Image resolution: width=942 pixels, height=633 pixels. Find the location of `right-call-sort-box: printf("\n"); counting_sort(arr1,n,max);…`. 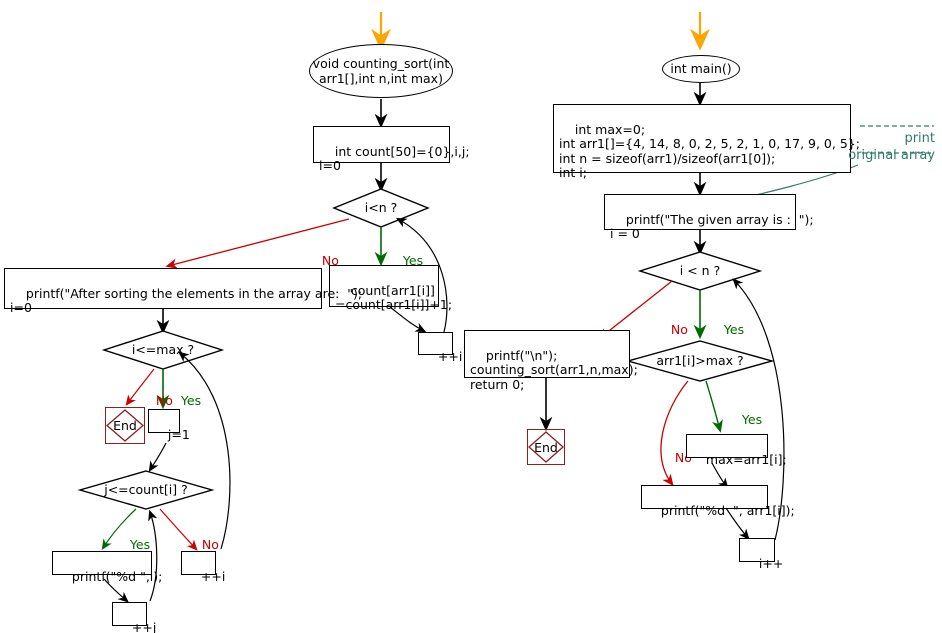

right-call-sort-box: printf("\n"); counting_sort(arr1,n,max);… is located at coordinates (551, 360).